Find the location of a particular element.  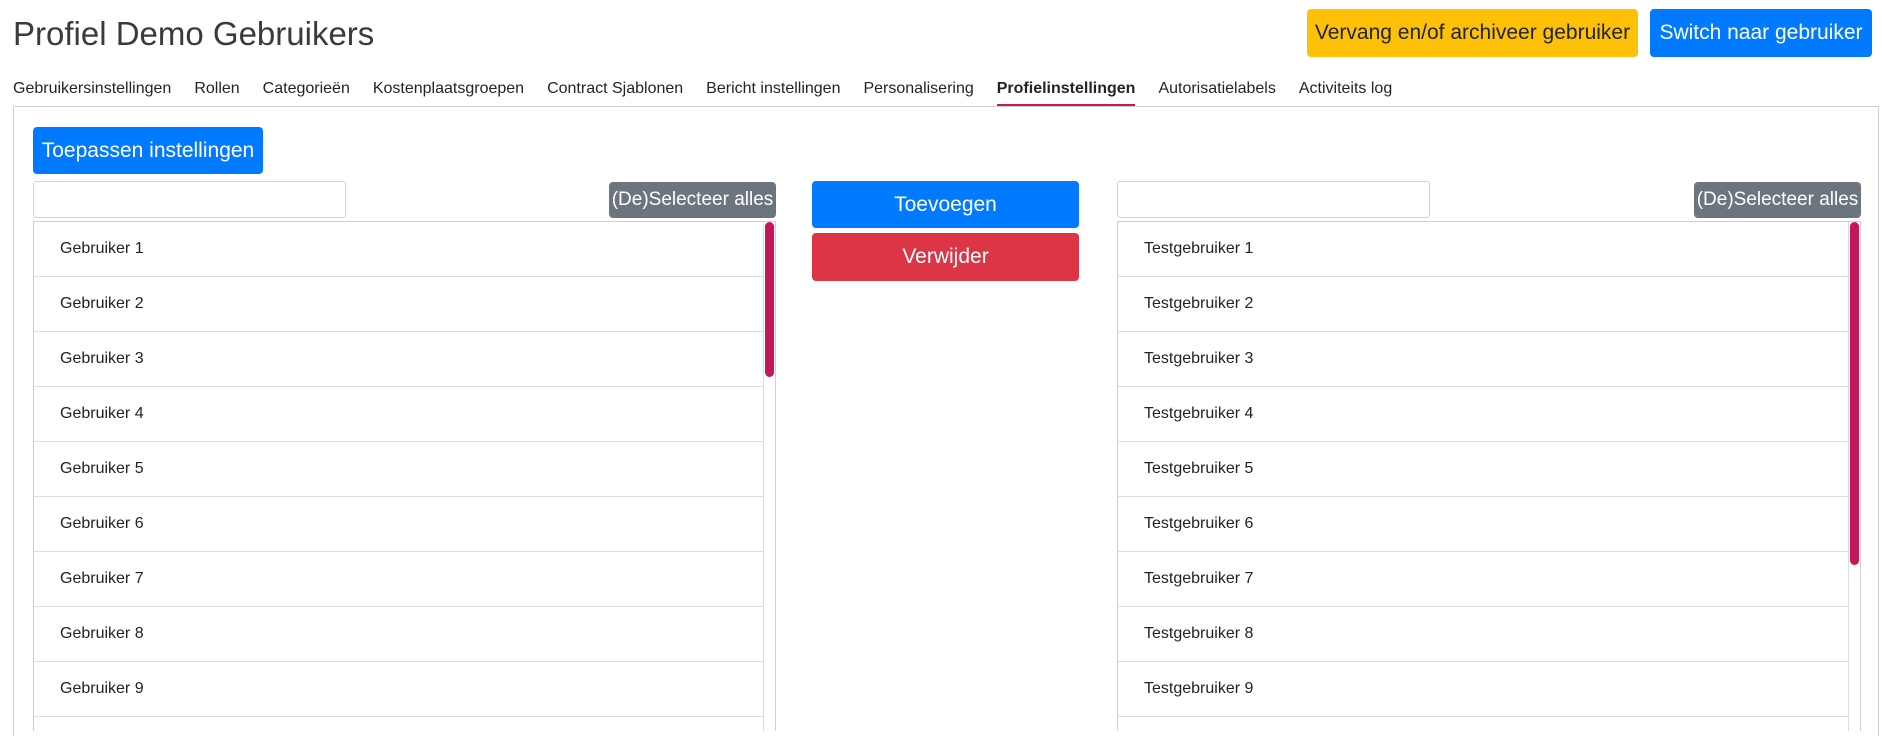

right-select-all-button: (De)Selecteer alles is located at coordinates (1777, 200).